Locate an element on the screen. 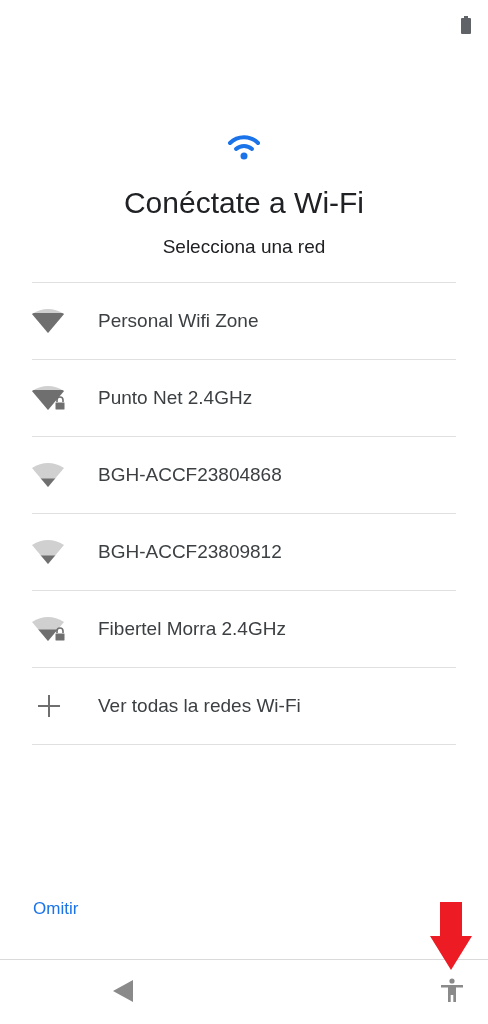 This screenshot has height=1024, width=488. network-name: Personal Wifi Zone is located at coordinates (178, 321).